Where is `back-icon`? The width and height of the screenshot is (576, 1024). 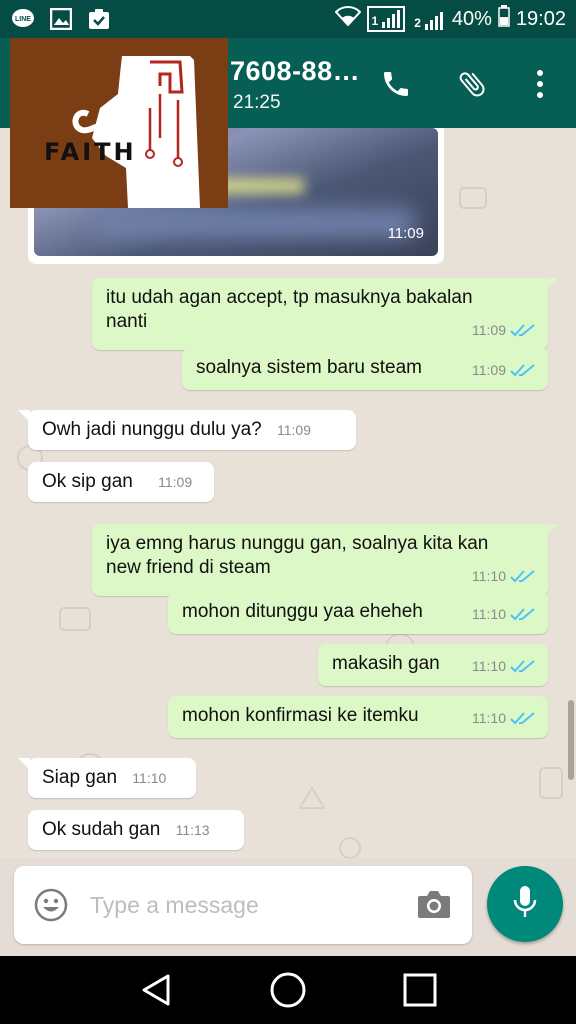
back-icon is located at coordinates (156, 990).